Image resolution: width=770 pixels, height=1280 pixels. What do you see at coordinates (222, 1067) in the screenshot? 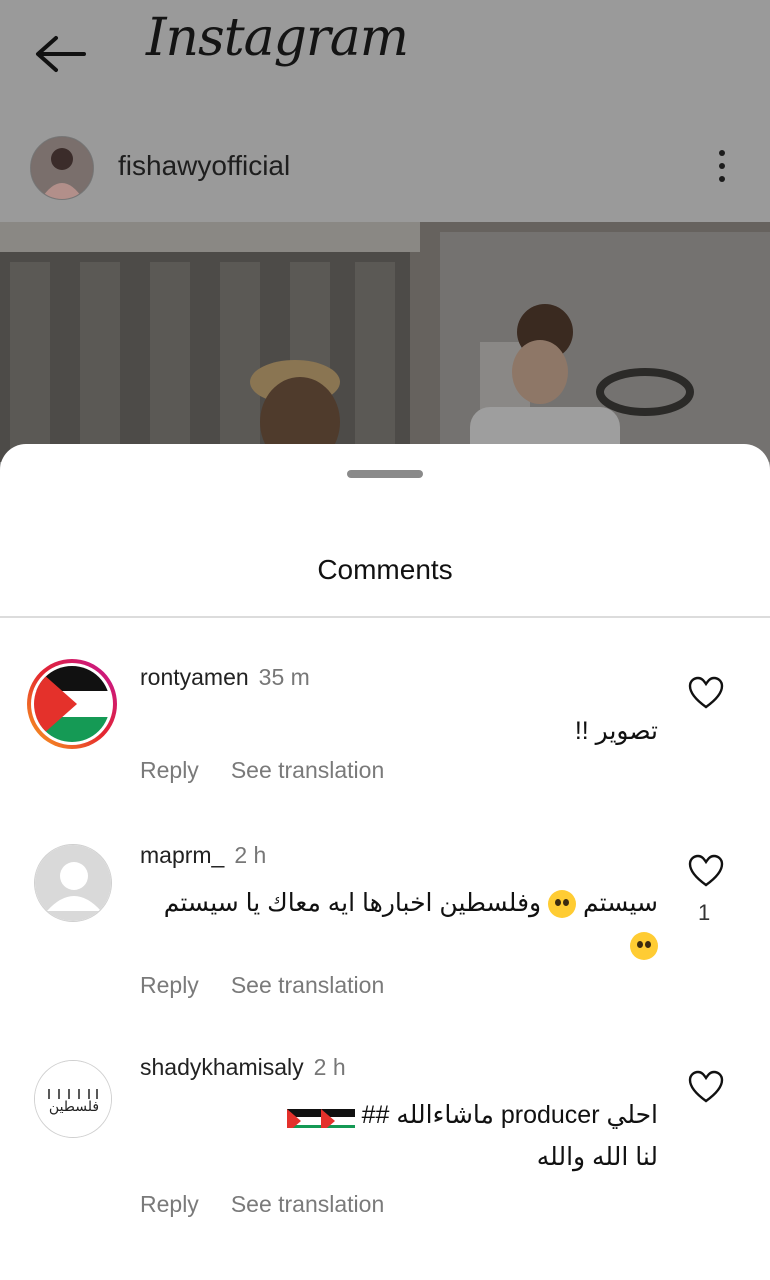
I see `commenter-username: shadykhamisaly` at bounding box center [222, 1067].